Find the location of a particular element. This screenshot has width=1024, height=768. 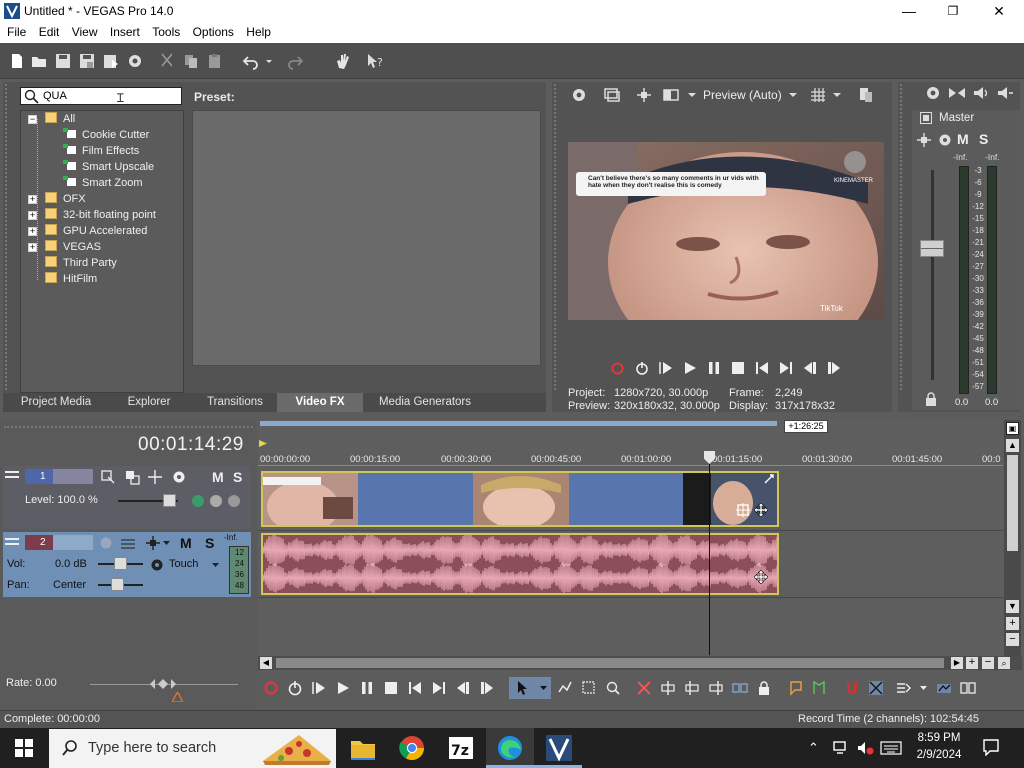

windows-start-icon is located at coordinates (24, 748).